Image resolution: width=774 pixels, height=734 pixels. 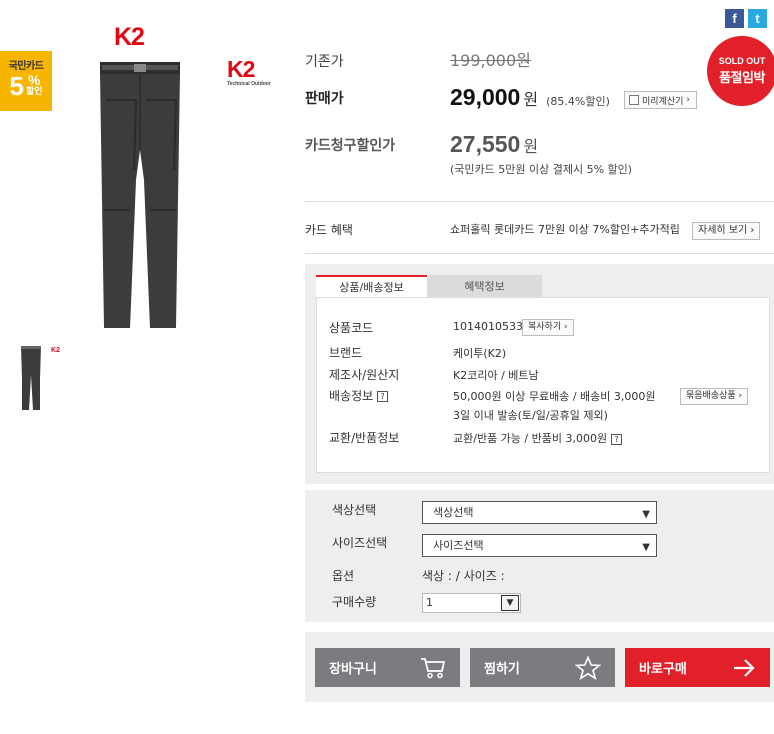 I want to click on return-label: 교환/반품정보, so click(x=364, y=438).